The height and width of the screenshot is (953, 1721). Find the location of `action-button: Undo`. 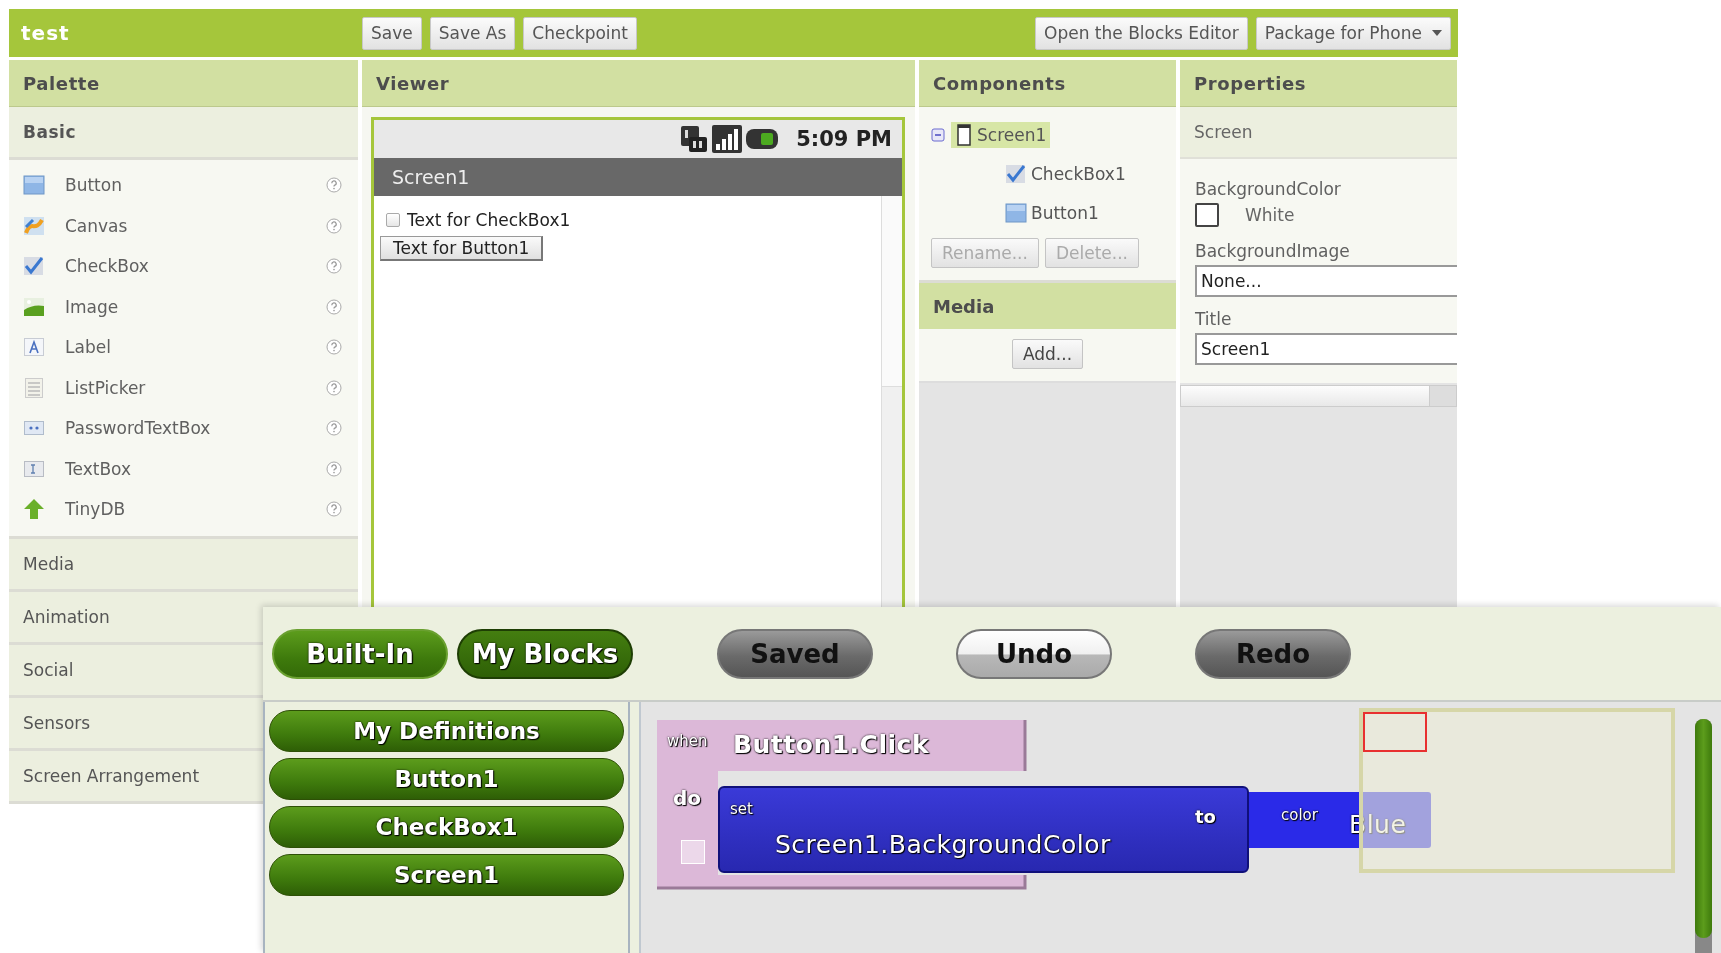

action-button: Undo is located at coordinates (1034, 653).